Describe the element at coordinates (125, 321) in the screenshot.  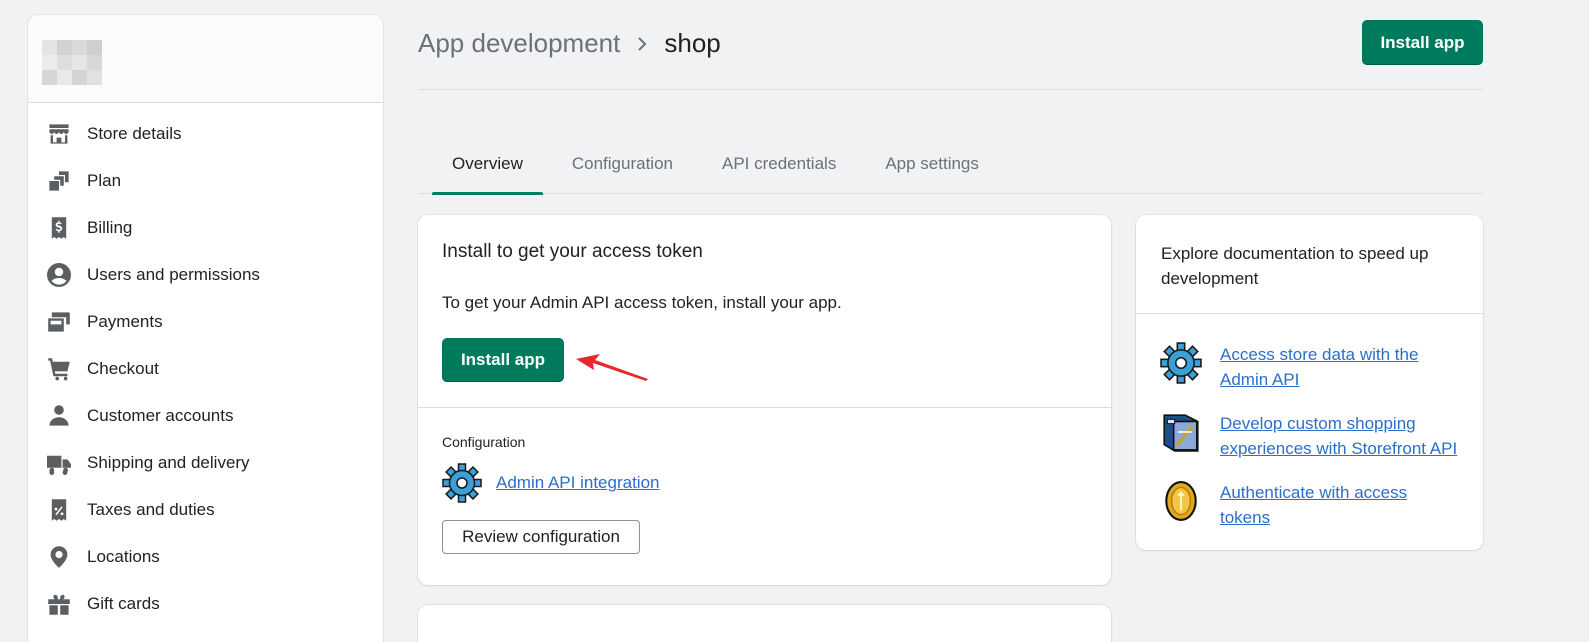
I see `sidebar-item-label: Payments` at that location.